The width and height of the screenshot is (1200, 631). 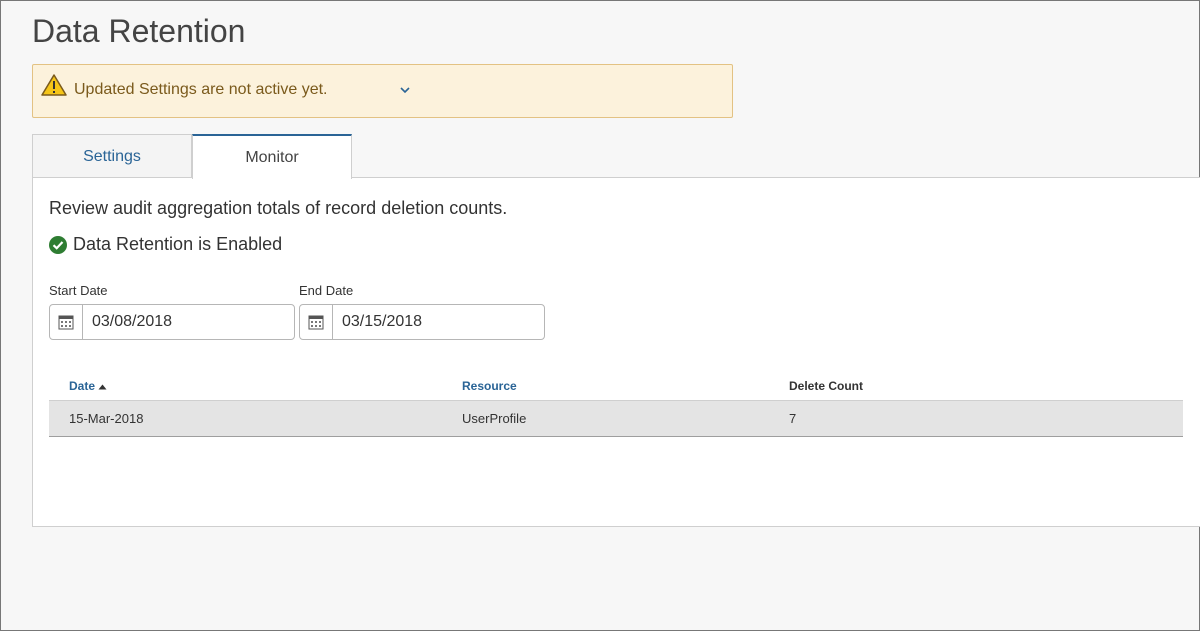 What do you see at coordinates (82, 386) in the screenshot?
I see `column-header-date-label: Date` at bounding box center [82, 386].